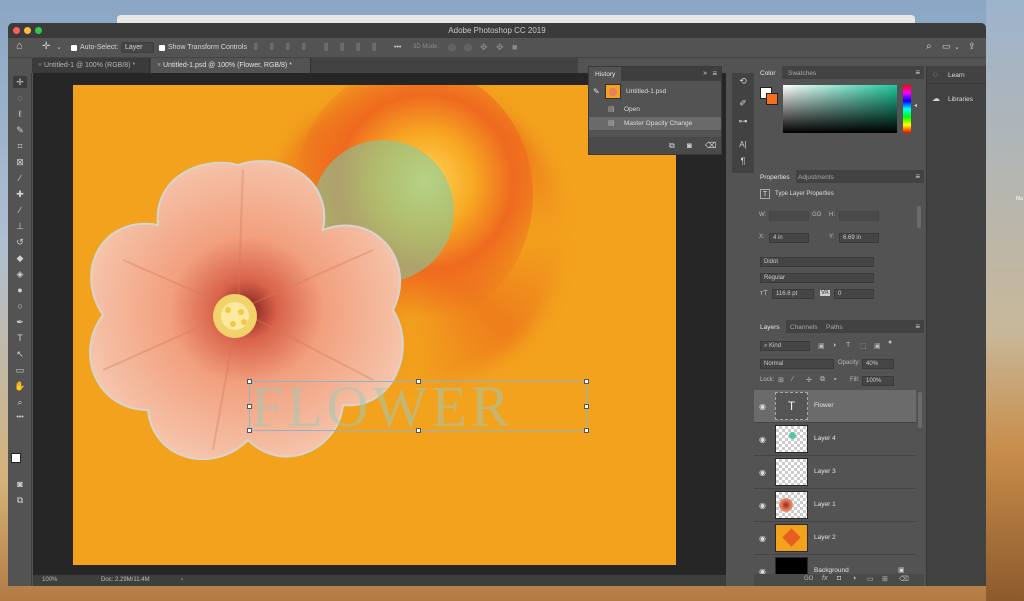 This screenshot has height=601, width=1024. I want to click on distribute-3-icon: ⫼, so click(358, 47).